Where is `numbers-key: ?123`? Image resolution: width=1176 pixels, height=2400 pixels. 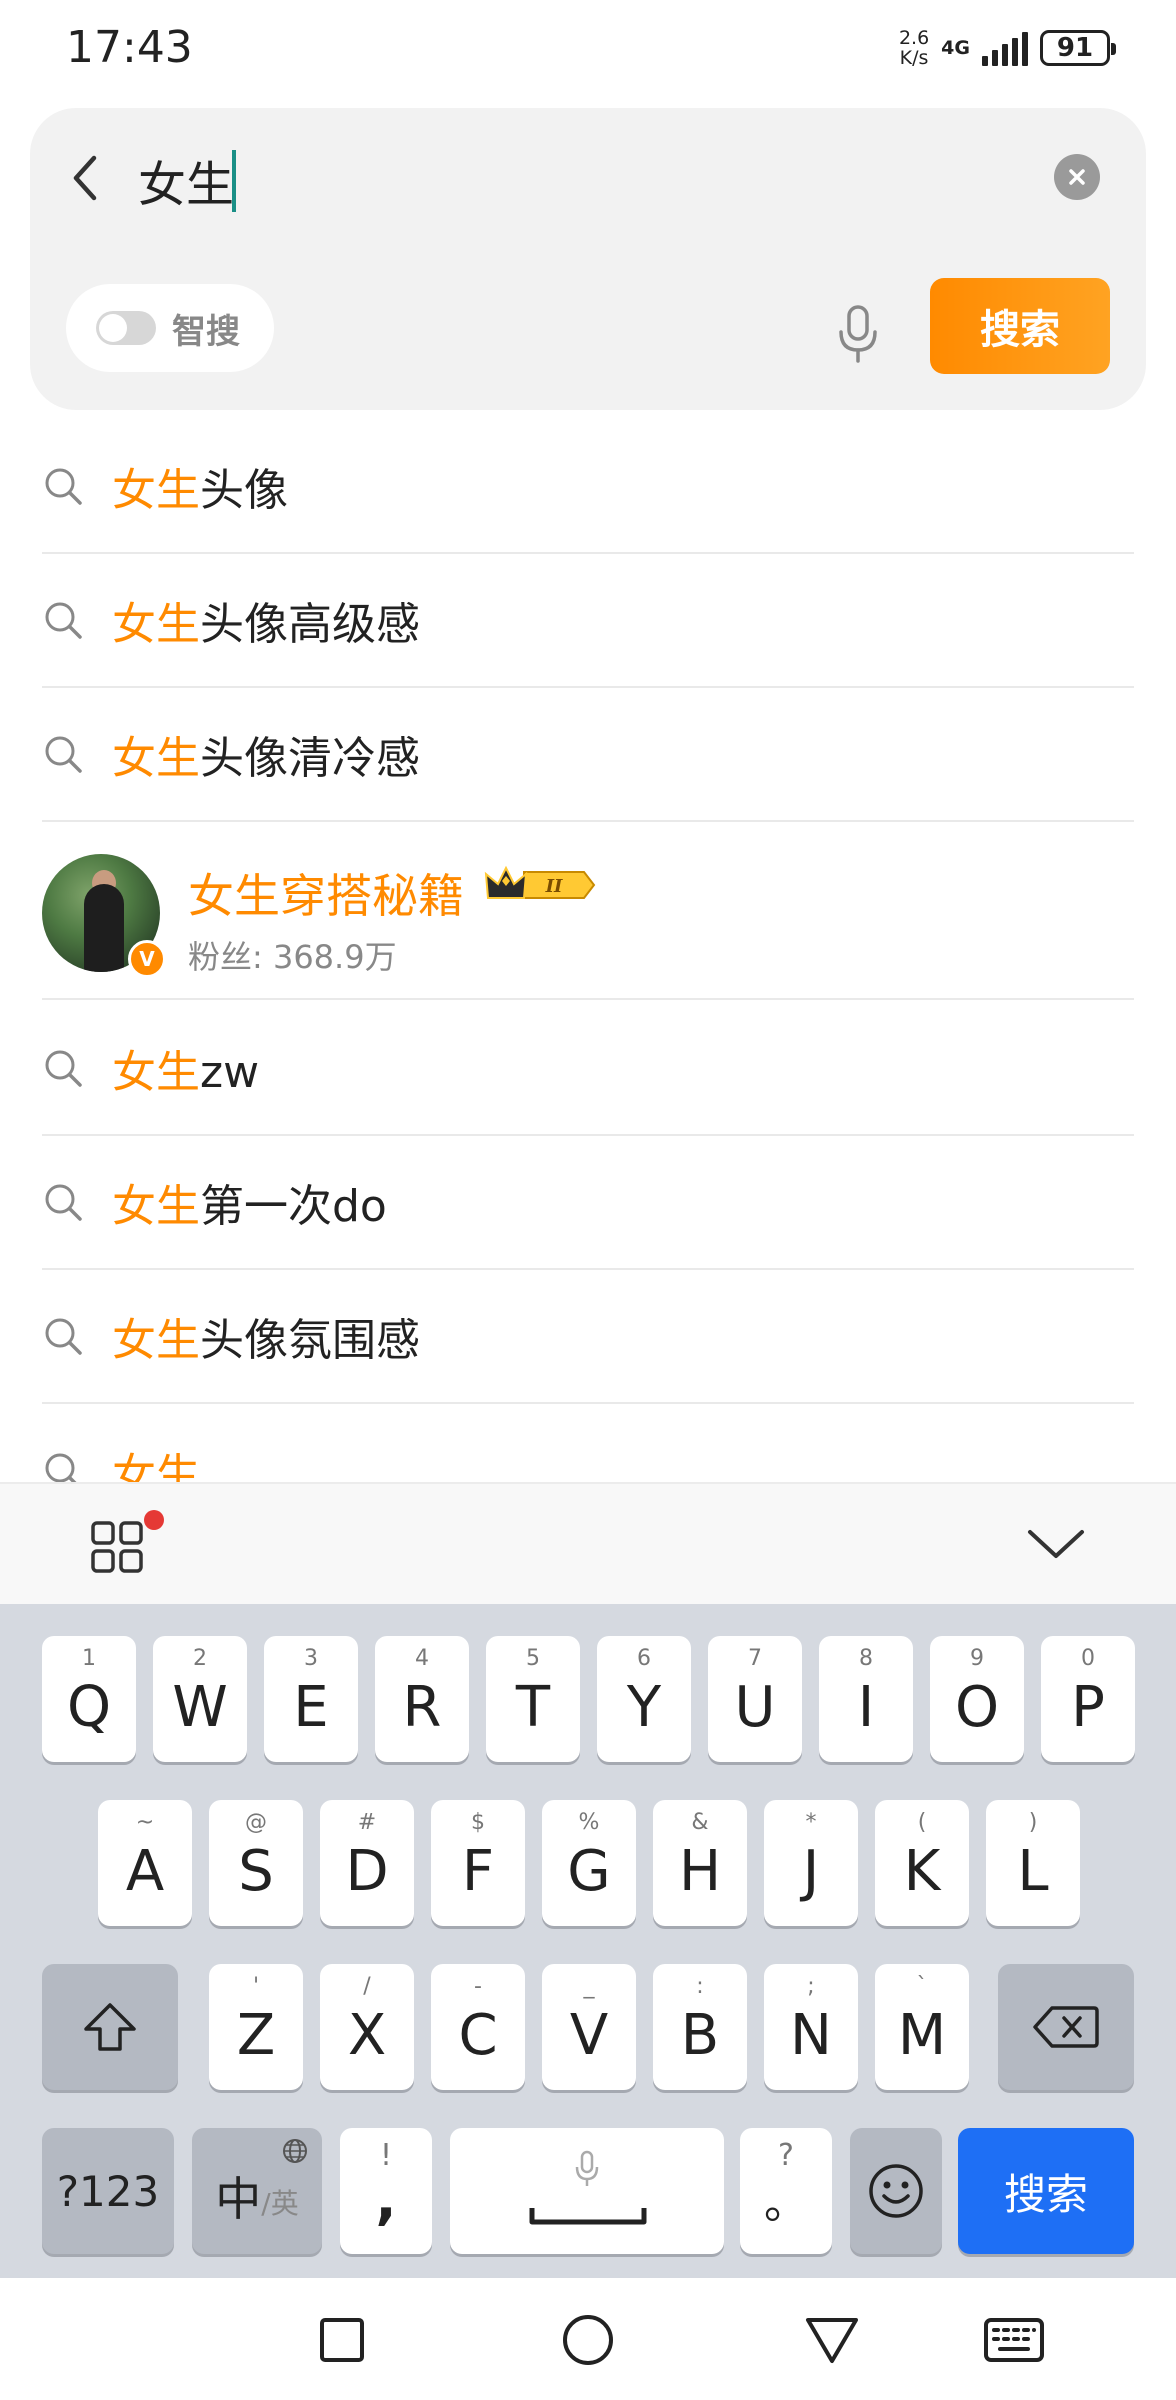 numbers-key: ?123 is located at coordinates (108, 2191).